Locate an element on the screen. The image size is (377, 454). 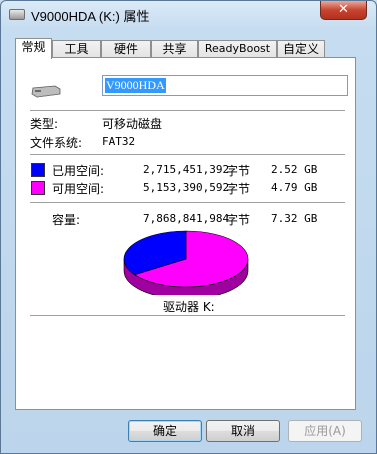
tab-tools: 工具 is located at coordinates (76, 49).